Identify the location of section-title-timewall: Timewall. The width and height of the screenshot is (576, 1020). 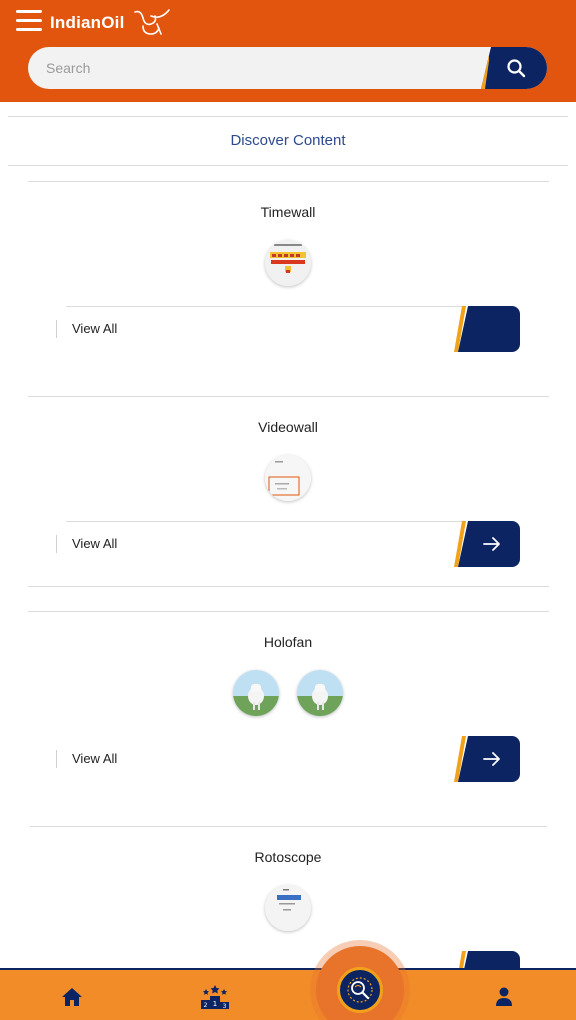
(288, 212).